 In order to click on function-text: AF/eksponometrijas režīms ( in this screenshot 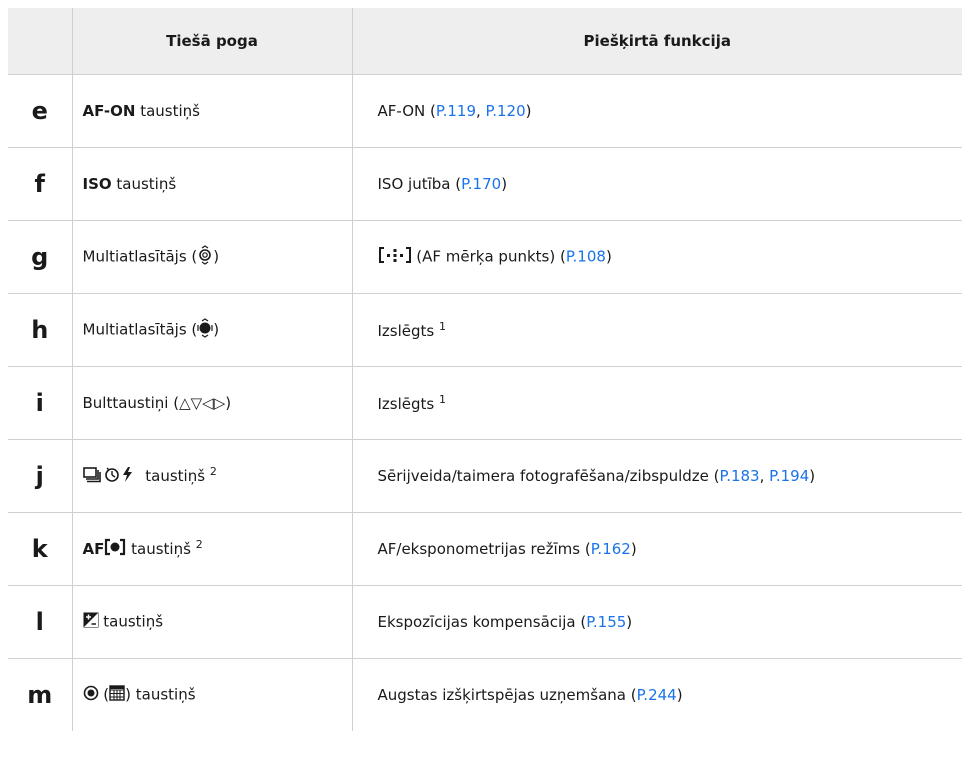, I will do `click(484, 549)`.